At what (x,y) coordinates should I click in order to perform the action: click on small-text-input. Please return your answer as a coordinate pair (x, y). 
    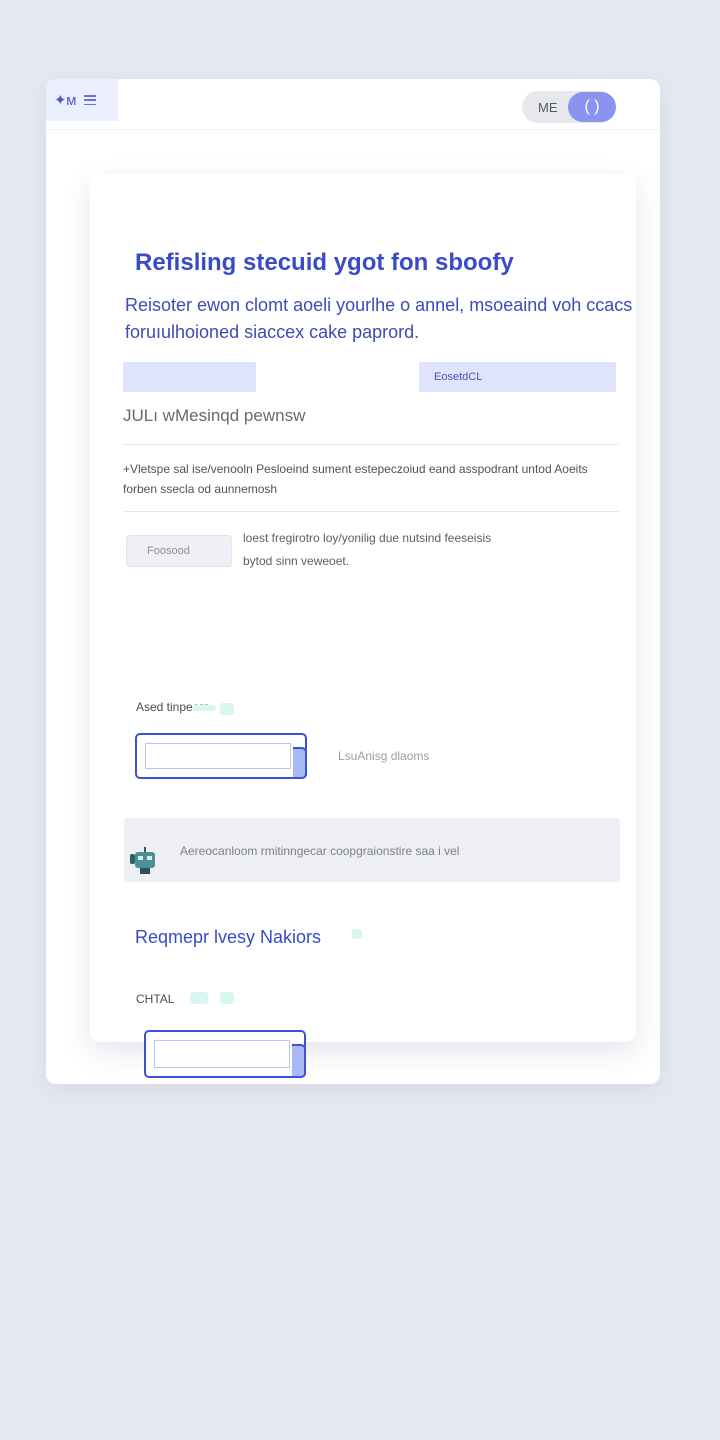
    Looking at the image, I should click on (179, 551).